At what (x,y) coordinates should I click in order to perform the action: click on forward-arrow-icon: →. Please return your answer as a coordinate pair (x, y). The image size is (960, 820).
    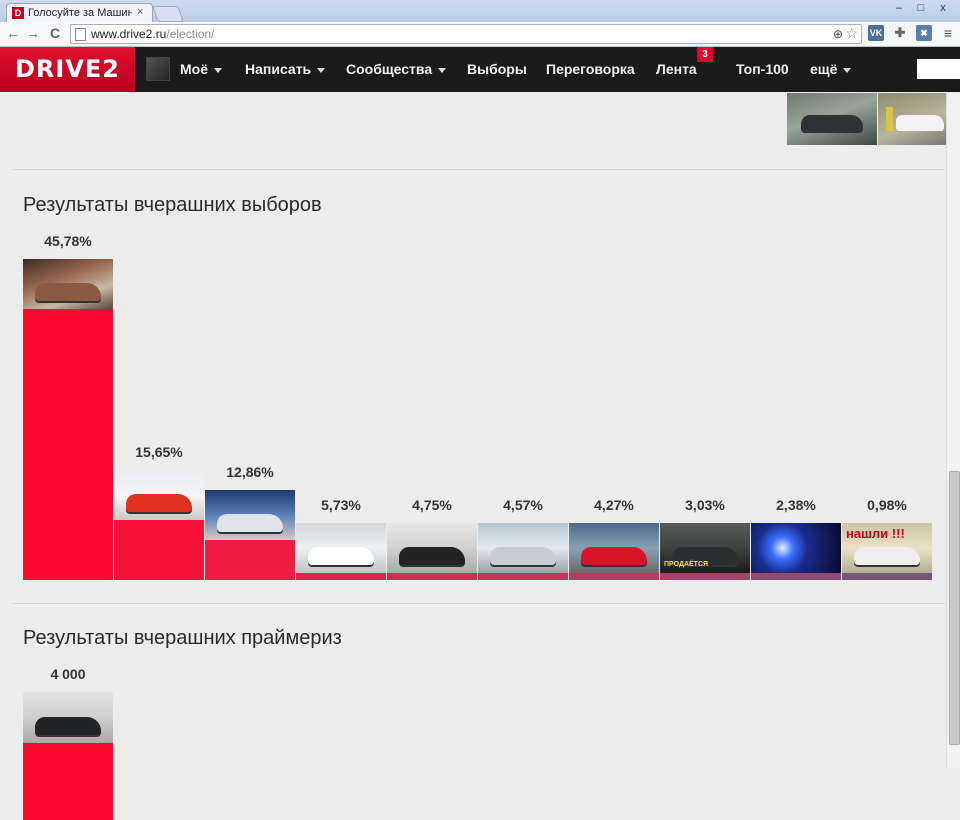
    Looking at the image, I should click on (33, 33).